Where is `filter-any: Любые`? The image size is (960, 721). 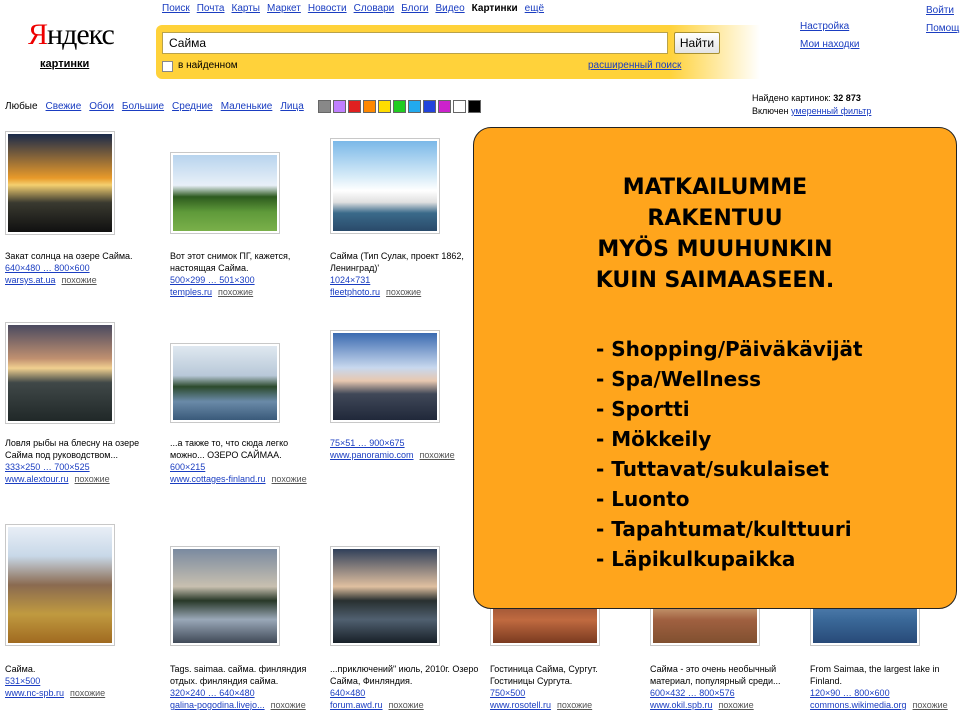 filter-any: Любые is located at coordinates (21, 106).